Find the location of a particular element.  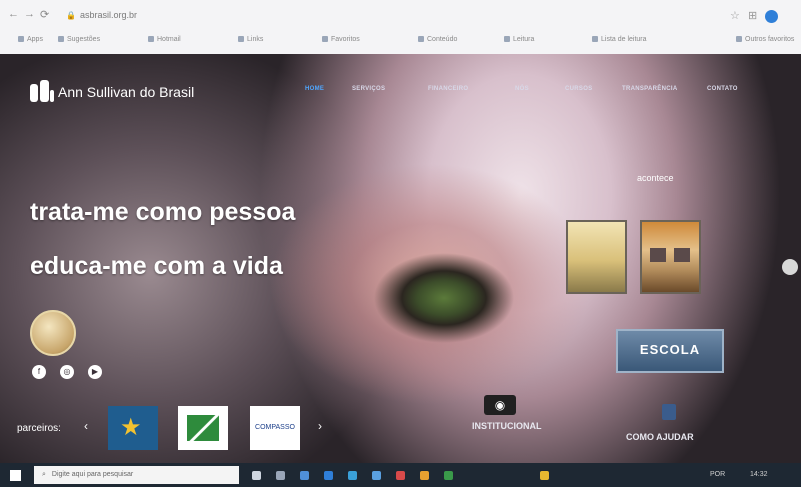

institucional-link: INSTITUCIONAL is located at coordinates (507, 426).